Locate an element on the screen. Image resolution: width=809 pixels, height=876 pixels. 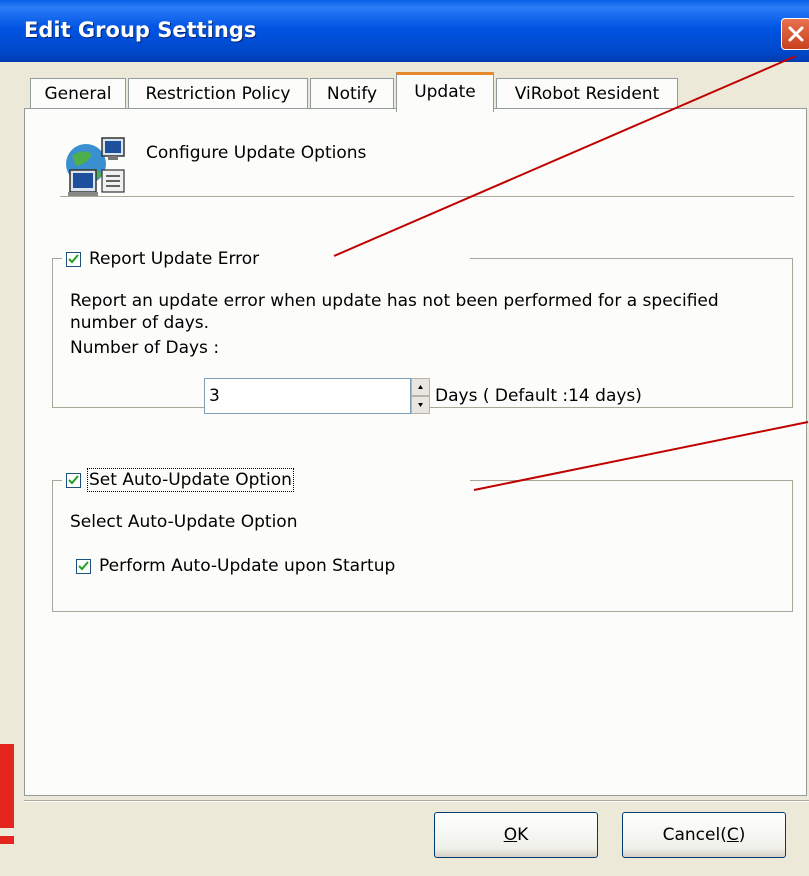
report-update-label: Report Update Error is located at coordinates (174, 259).